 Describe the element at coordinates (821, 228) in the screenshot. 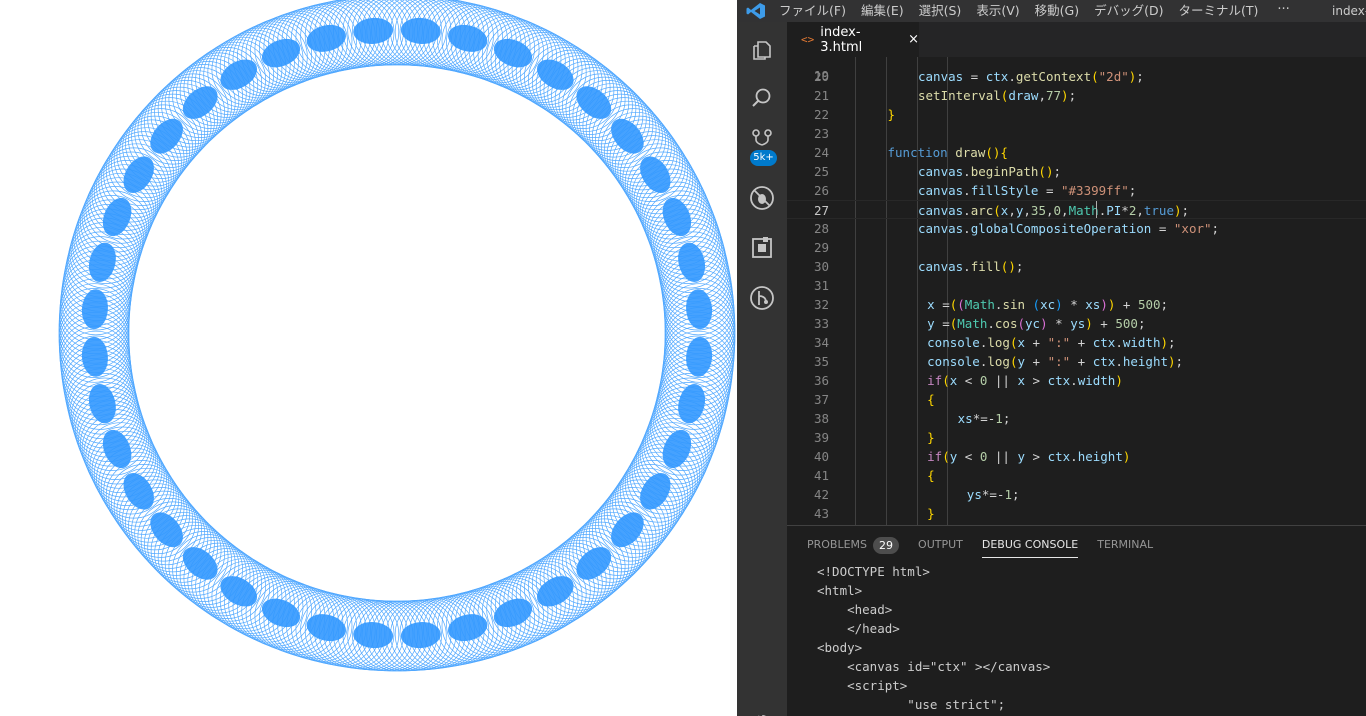

I see `line-number: 28` at that location.